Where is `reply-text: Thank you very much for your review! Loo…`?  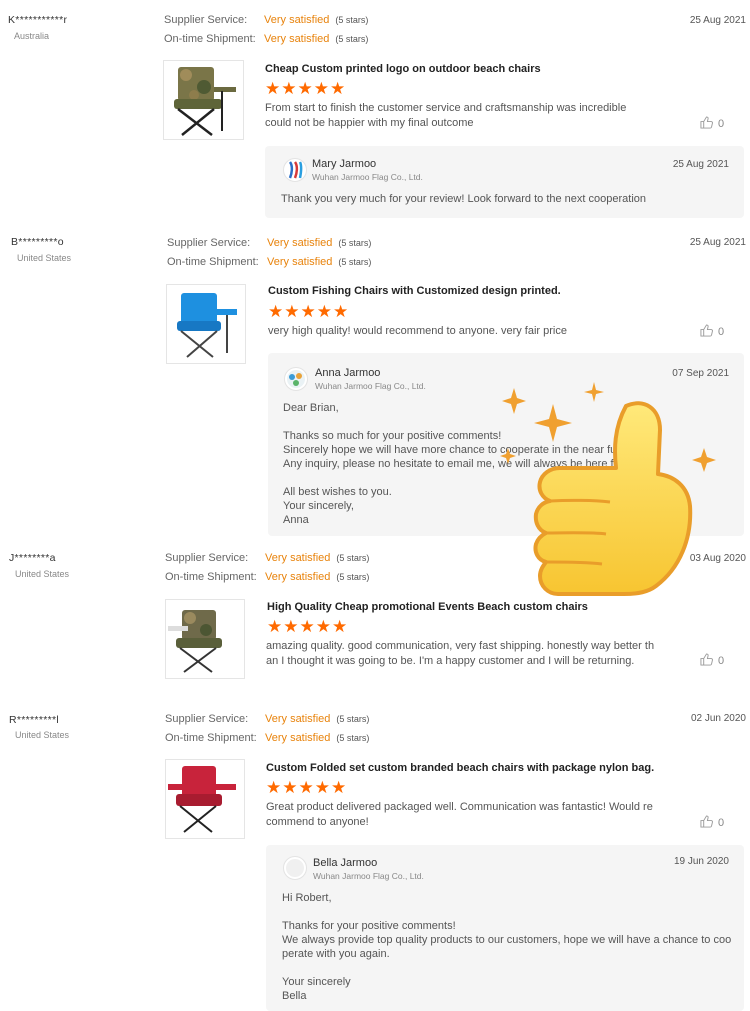 reply-text: Thank you very much for your review! Loo… is located at coordinates (464, 199).